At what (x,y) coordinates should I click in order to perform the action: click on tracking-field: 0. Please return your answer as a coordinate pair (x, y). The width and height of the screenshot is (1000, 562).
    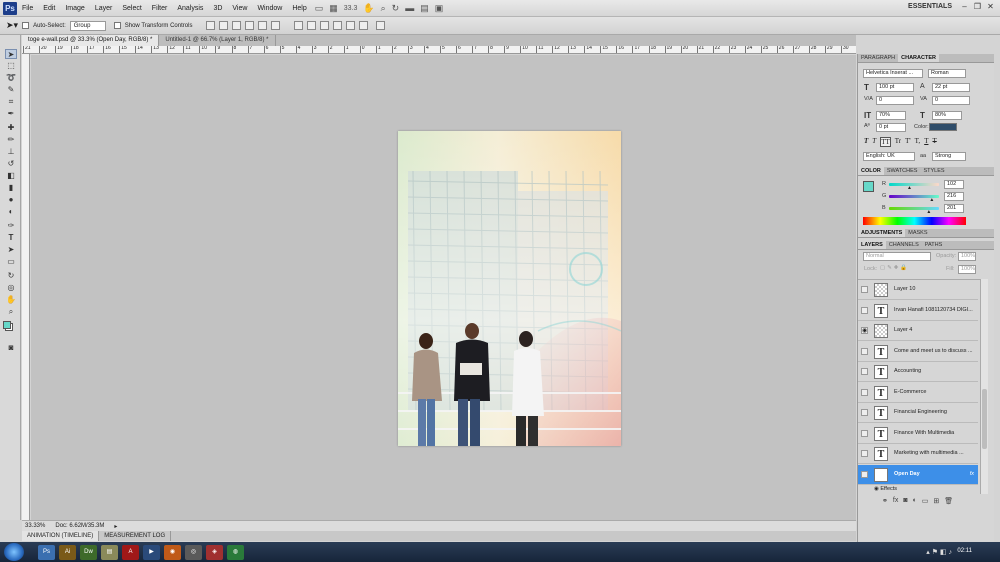
    Looking at the image, I should click on (951, 100).